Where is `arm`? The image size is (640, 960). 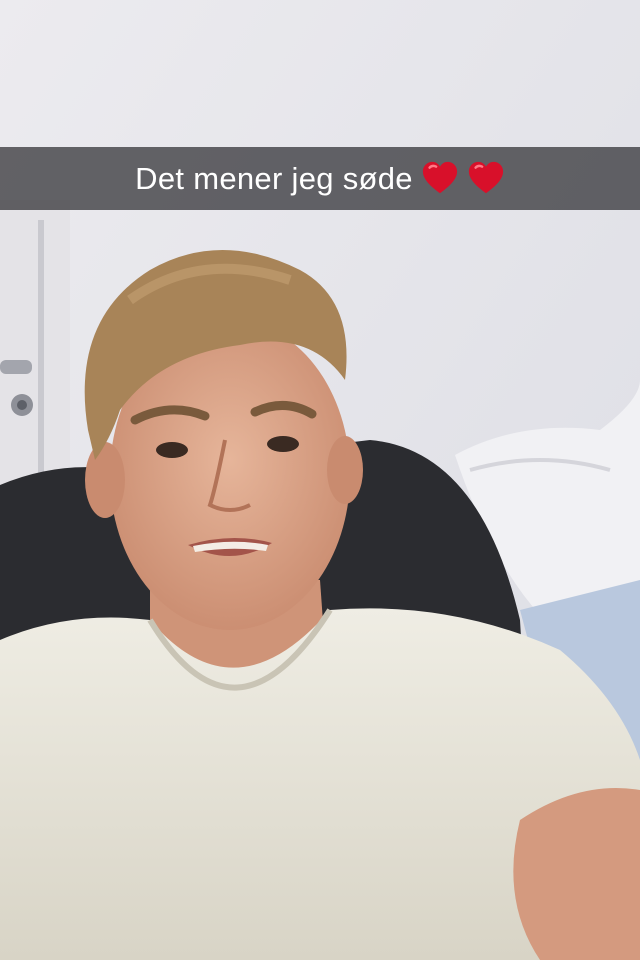
arm is located at coordinates (576, 874).